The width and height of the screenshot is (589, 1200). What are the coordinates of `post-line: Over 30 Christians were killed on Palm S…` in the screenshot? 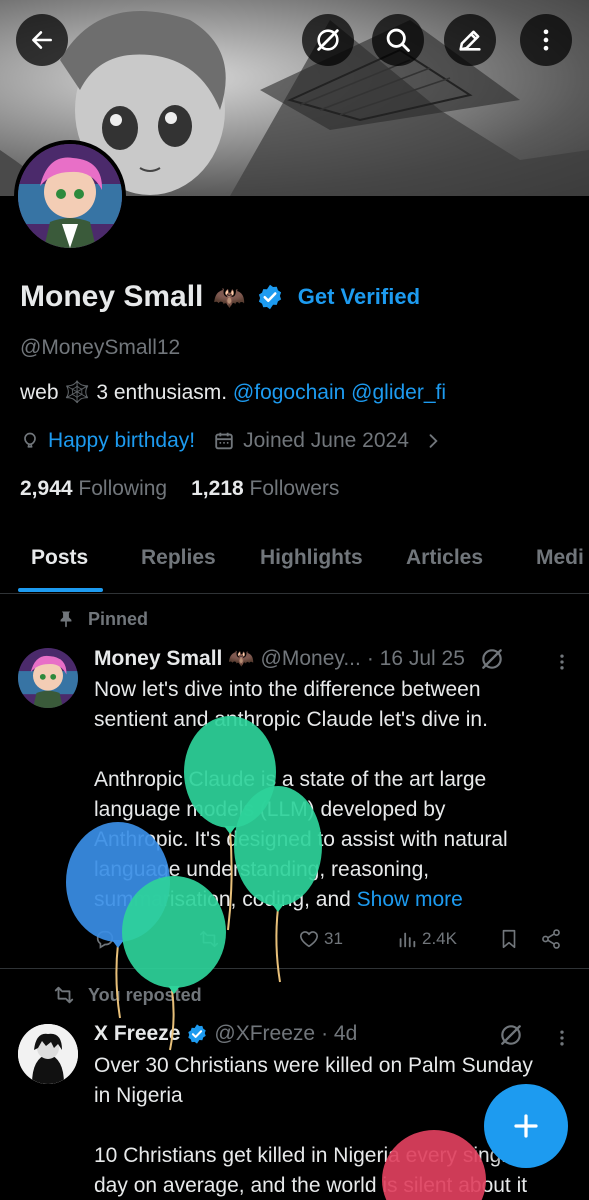 It's located at (313, 1065).